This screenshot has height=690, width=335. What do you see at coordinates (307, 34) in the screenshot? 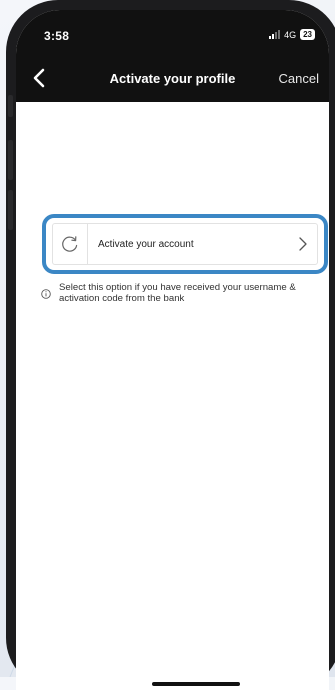
I see `battery-icon: 23` at bounding box center [307, 34].